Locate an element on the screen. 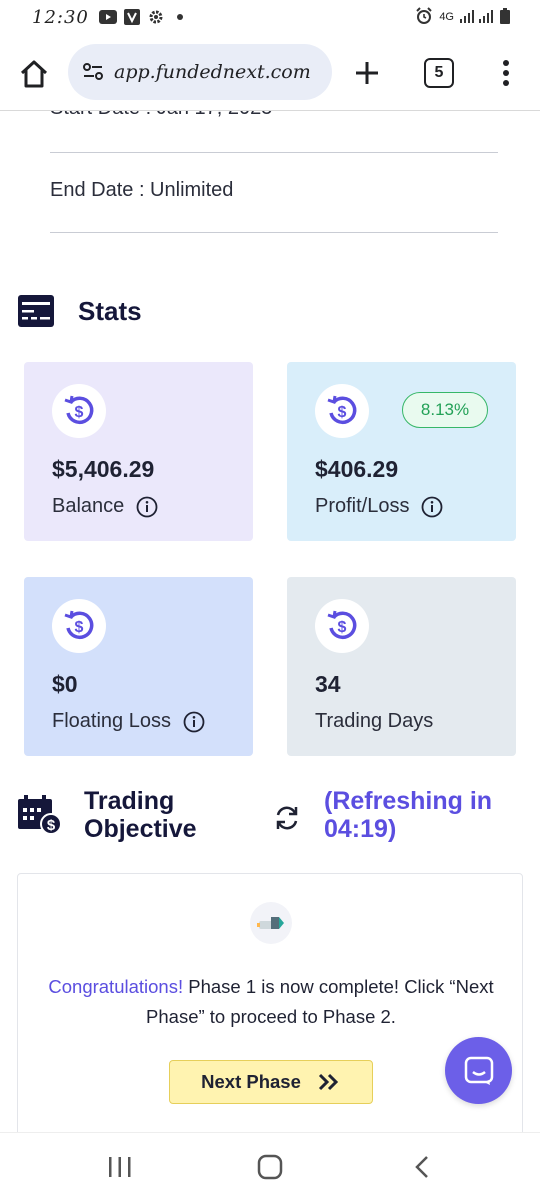  floating-loss-label-row: Floating Loss is located at coordinates (152, 721).